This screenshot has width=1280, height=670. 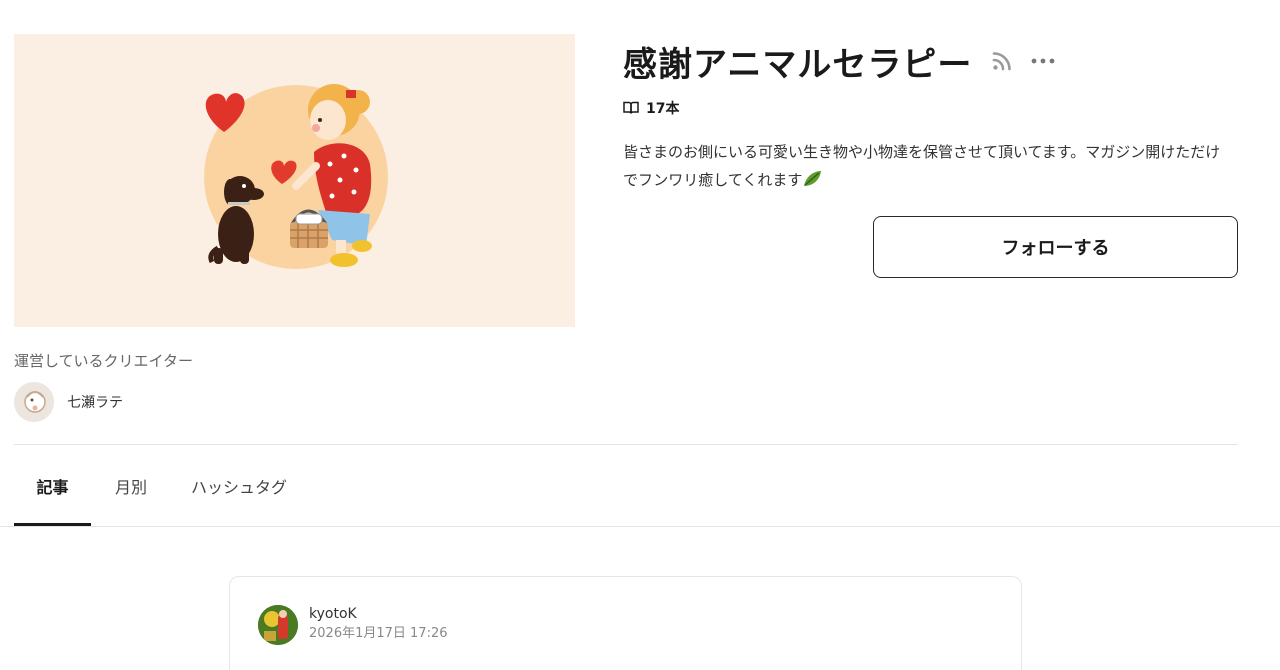 What do you see at coordinates (378, 614) in the screenshot?
I see `author-name: kyotoK` at bounding box center [378, 614].